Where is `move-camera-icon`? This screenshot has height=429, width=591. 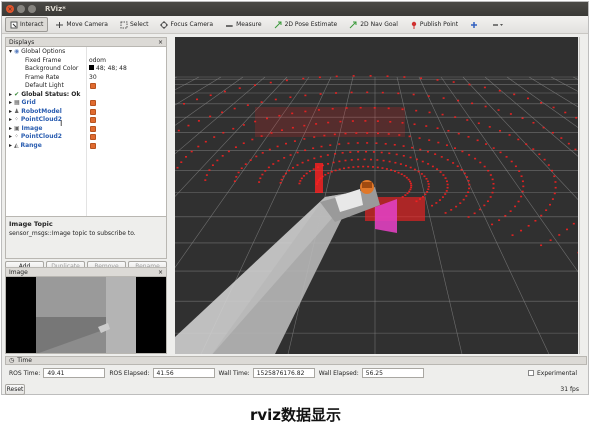 move-camera-icon is located at coordinates (60, 24).